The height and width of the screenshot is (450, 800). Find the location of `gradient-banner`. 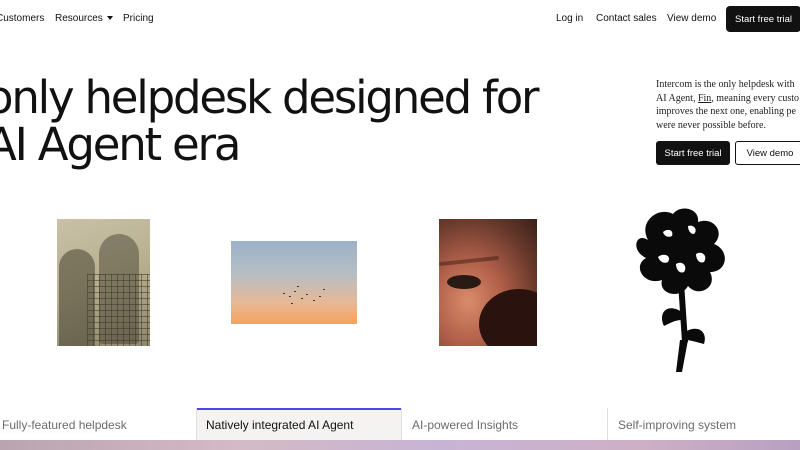

gradient-banner is located at coordinates (400, 445).